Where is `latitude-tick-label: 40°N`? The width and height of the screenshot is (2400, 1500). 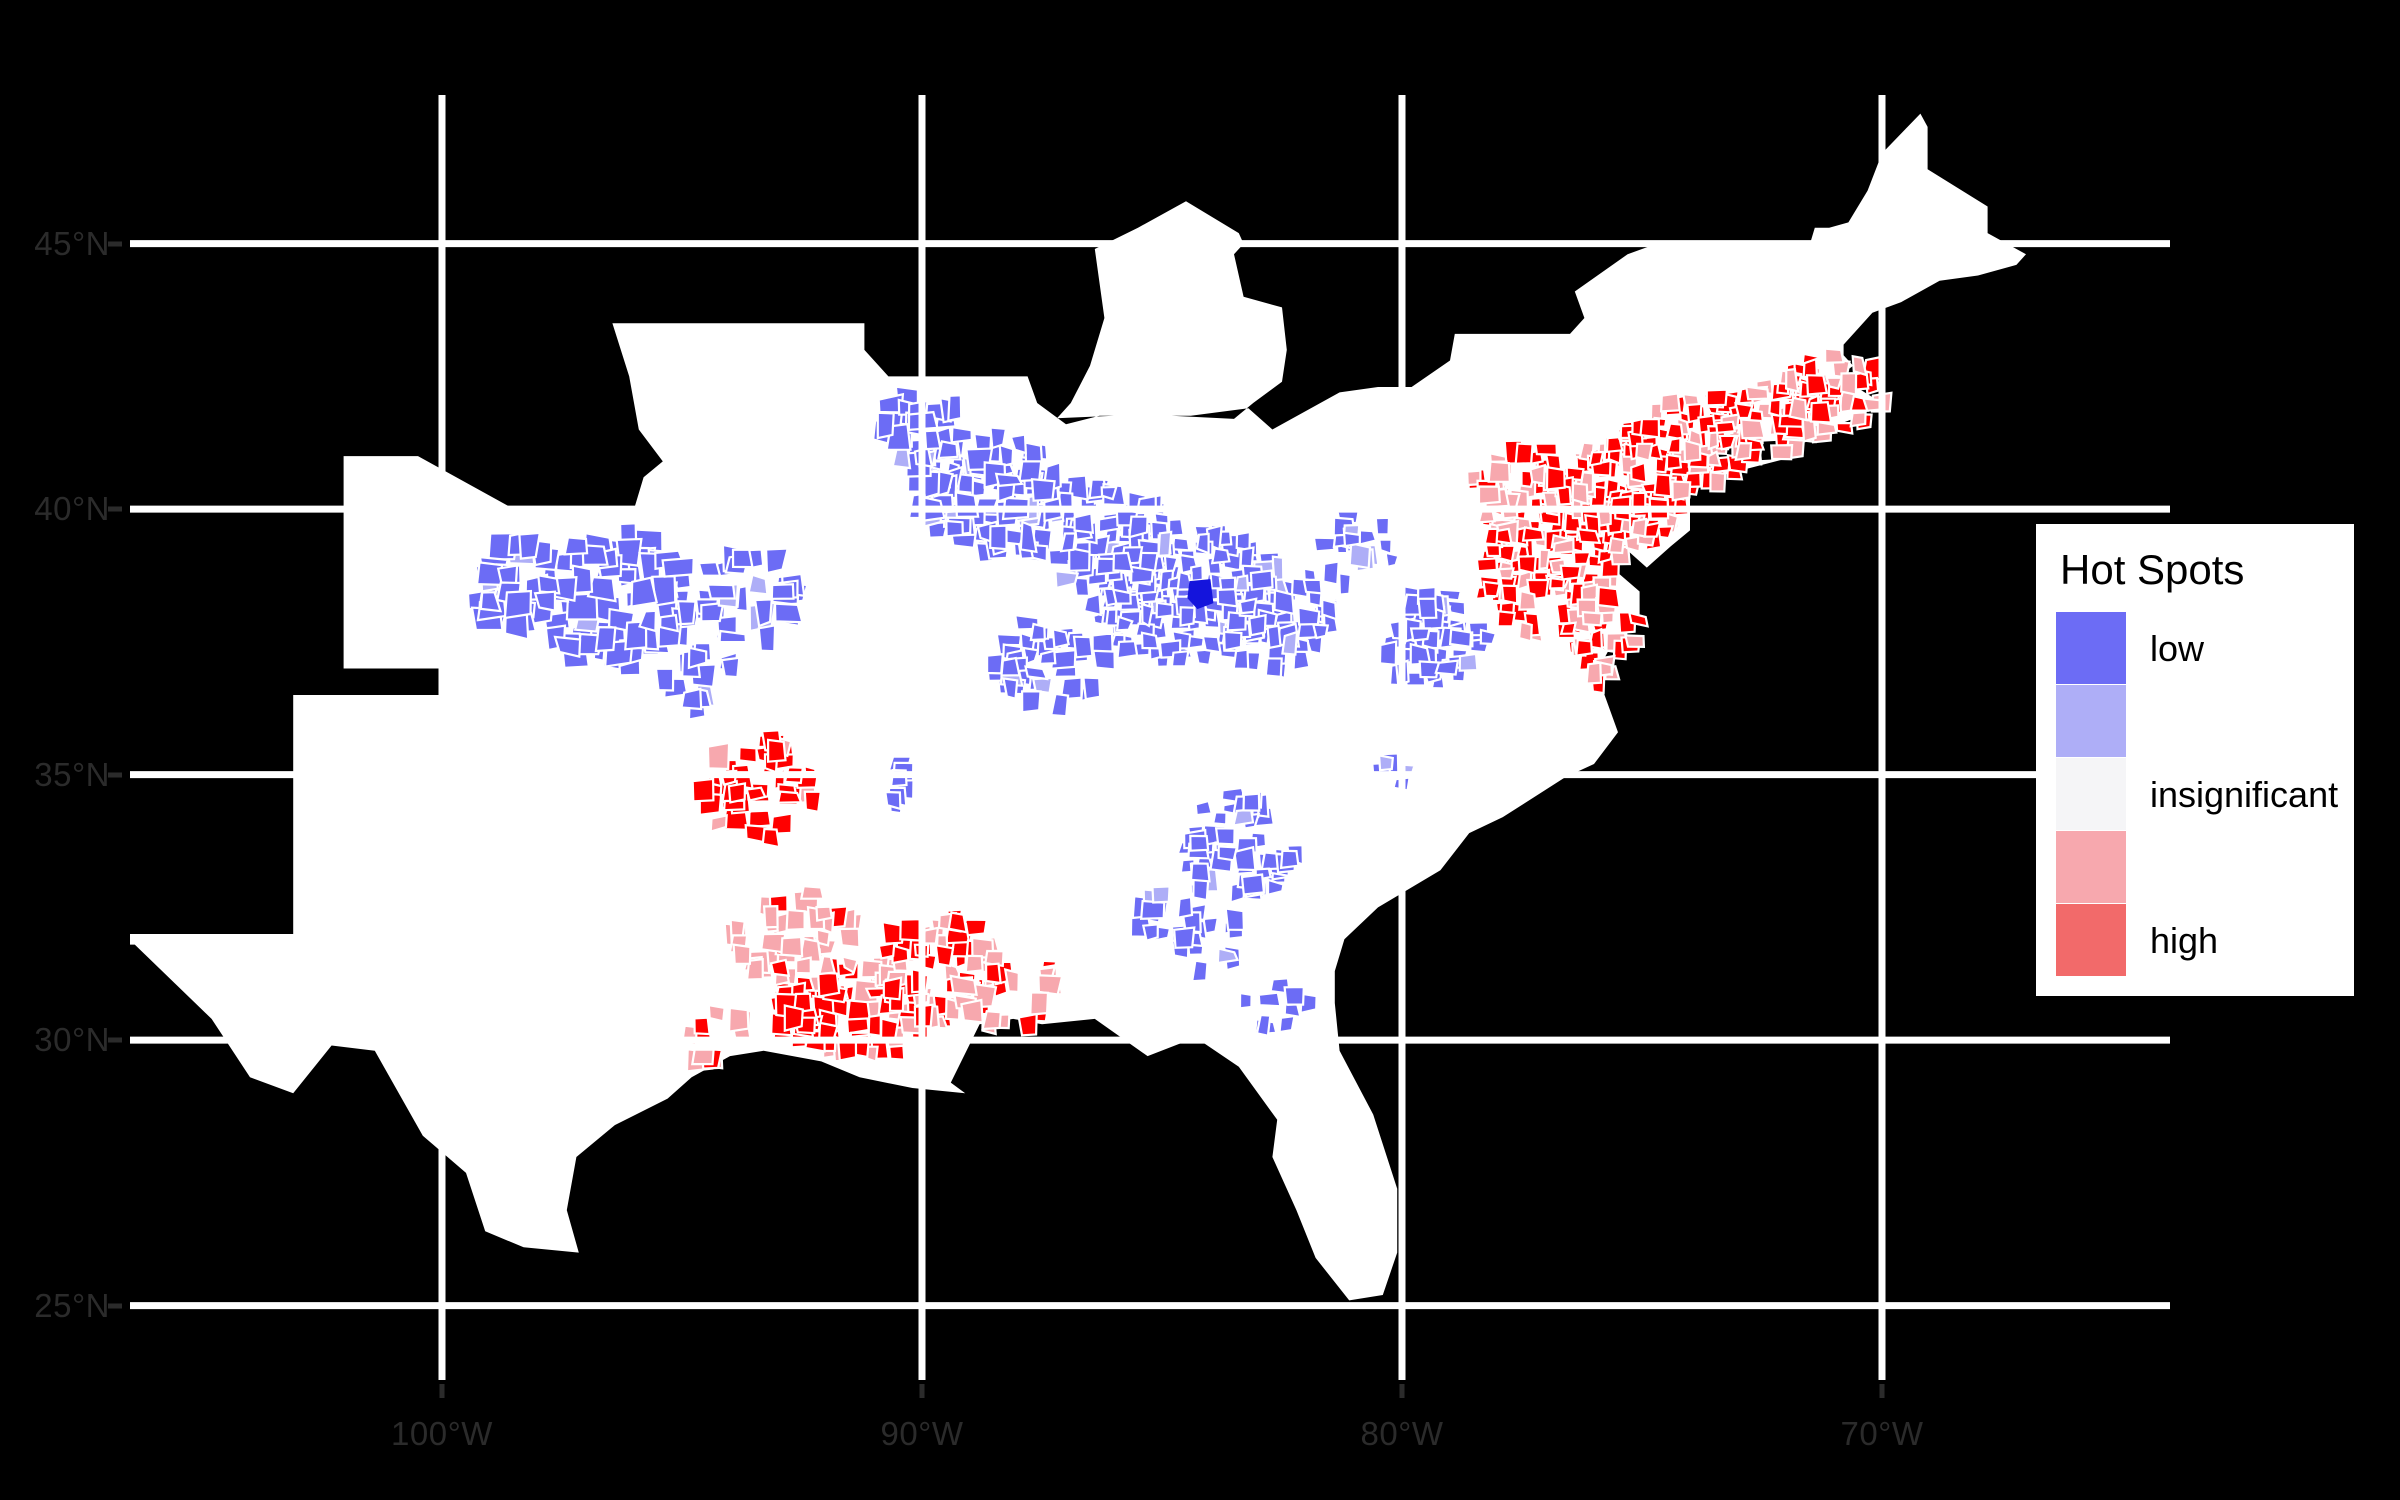
latitude-tick-label: 40°N is located at coordinates (72, 509).